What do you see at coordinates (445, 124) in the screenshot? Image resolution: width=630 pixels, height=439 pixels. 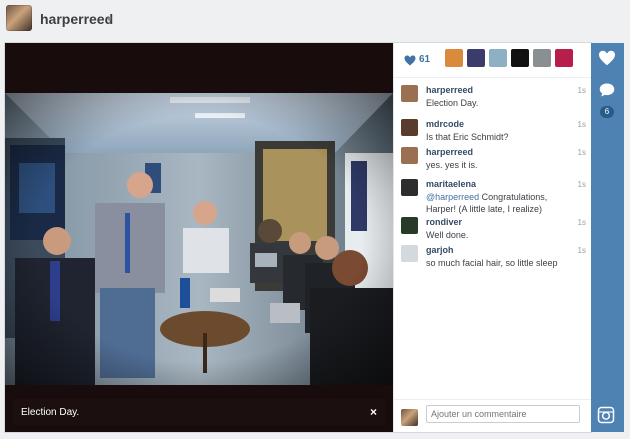 I see `comment-username: mdrcode` at bounding box center [445, 124].